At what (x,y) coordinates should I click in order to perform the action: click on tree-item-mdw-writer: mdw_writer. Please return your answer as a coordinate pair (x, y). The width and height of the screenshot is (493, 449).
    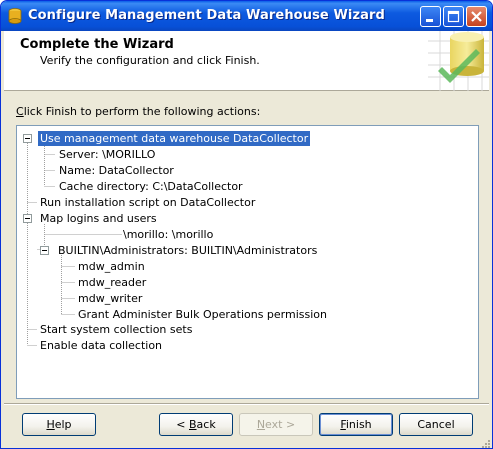
    Looking at the image, I should click on (110, 298).